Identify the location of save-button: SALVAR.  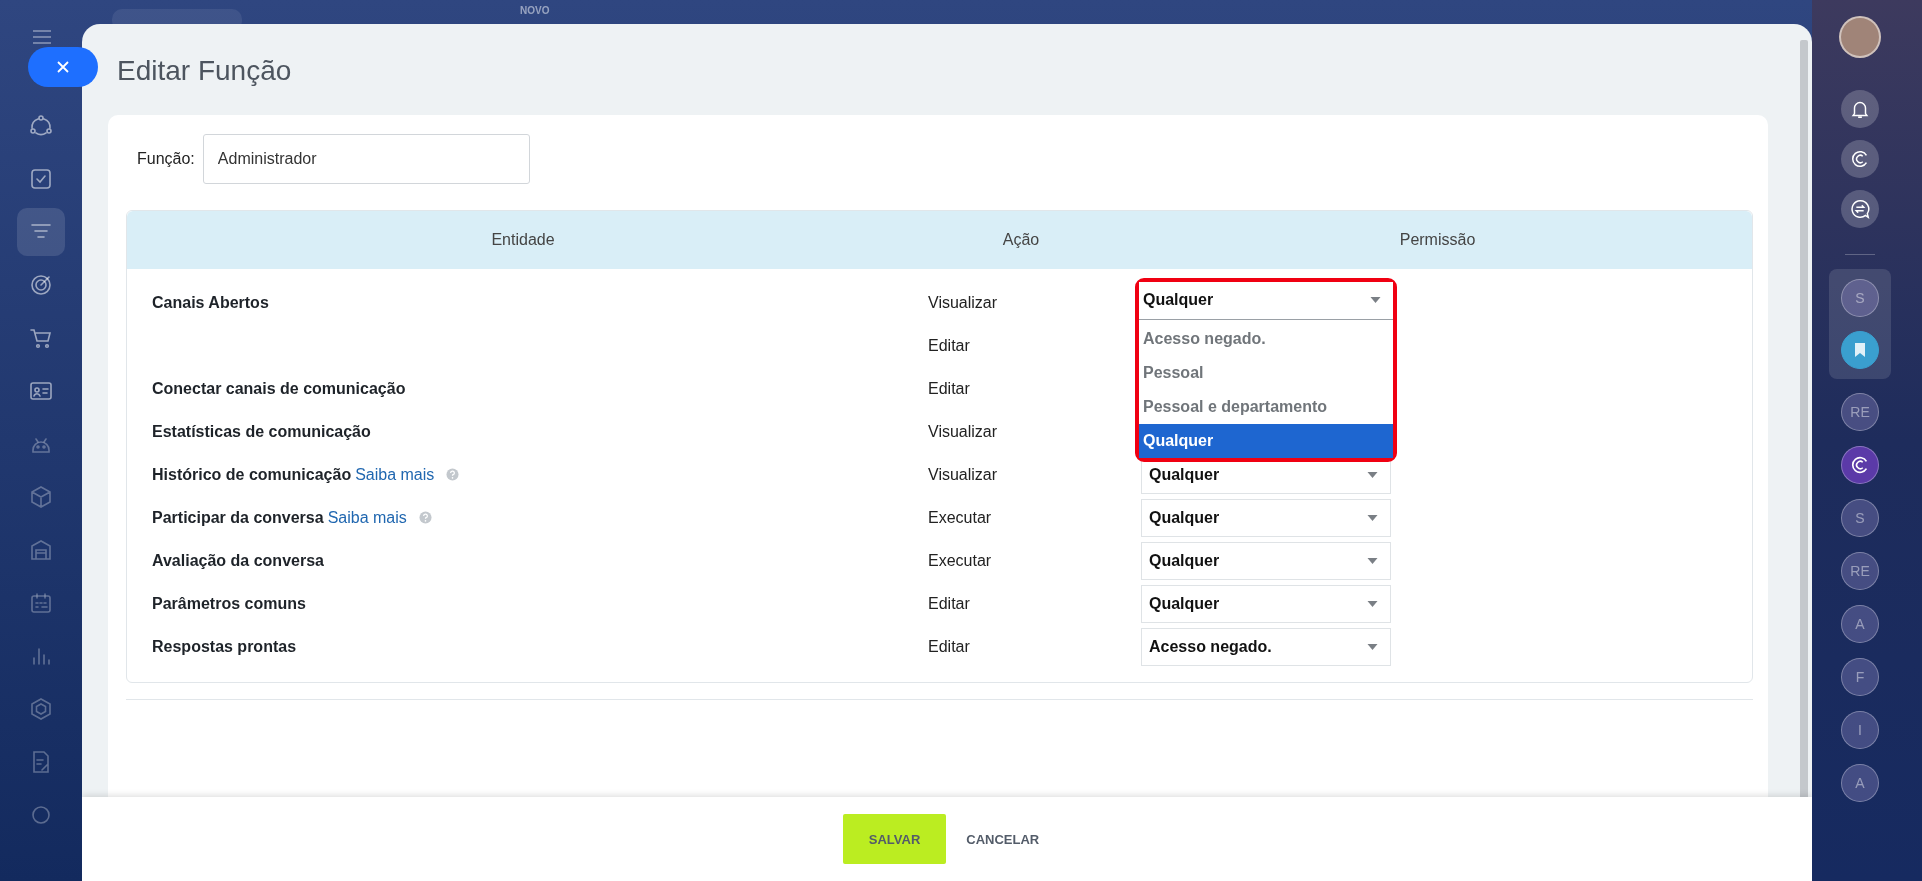
(894, 839).